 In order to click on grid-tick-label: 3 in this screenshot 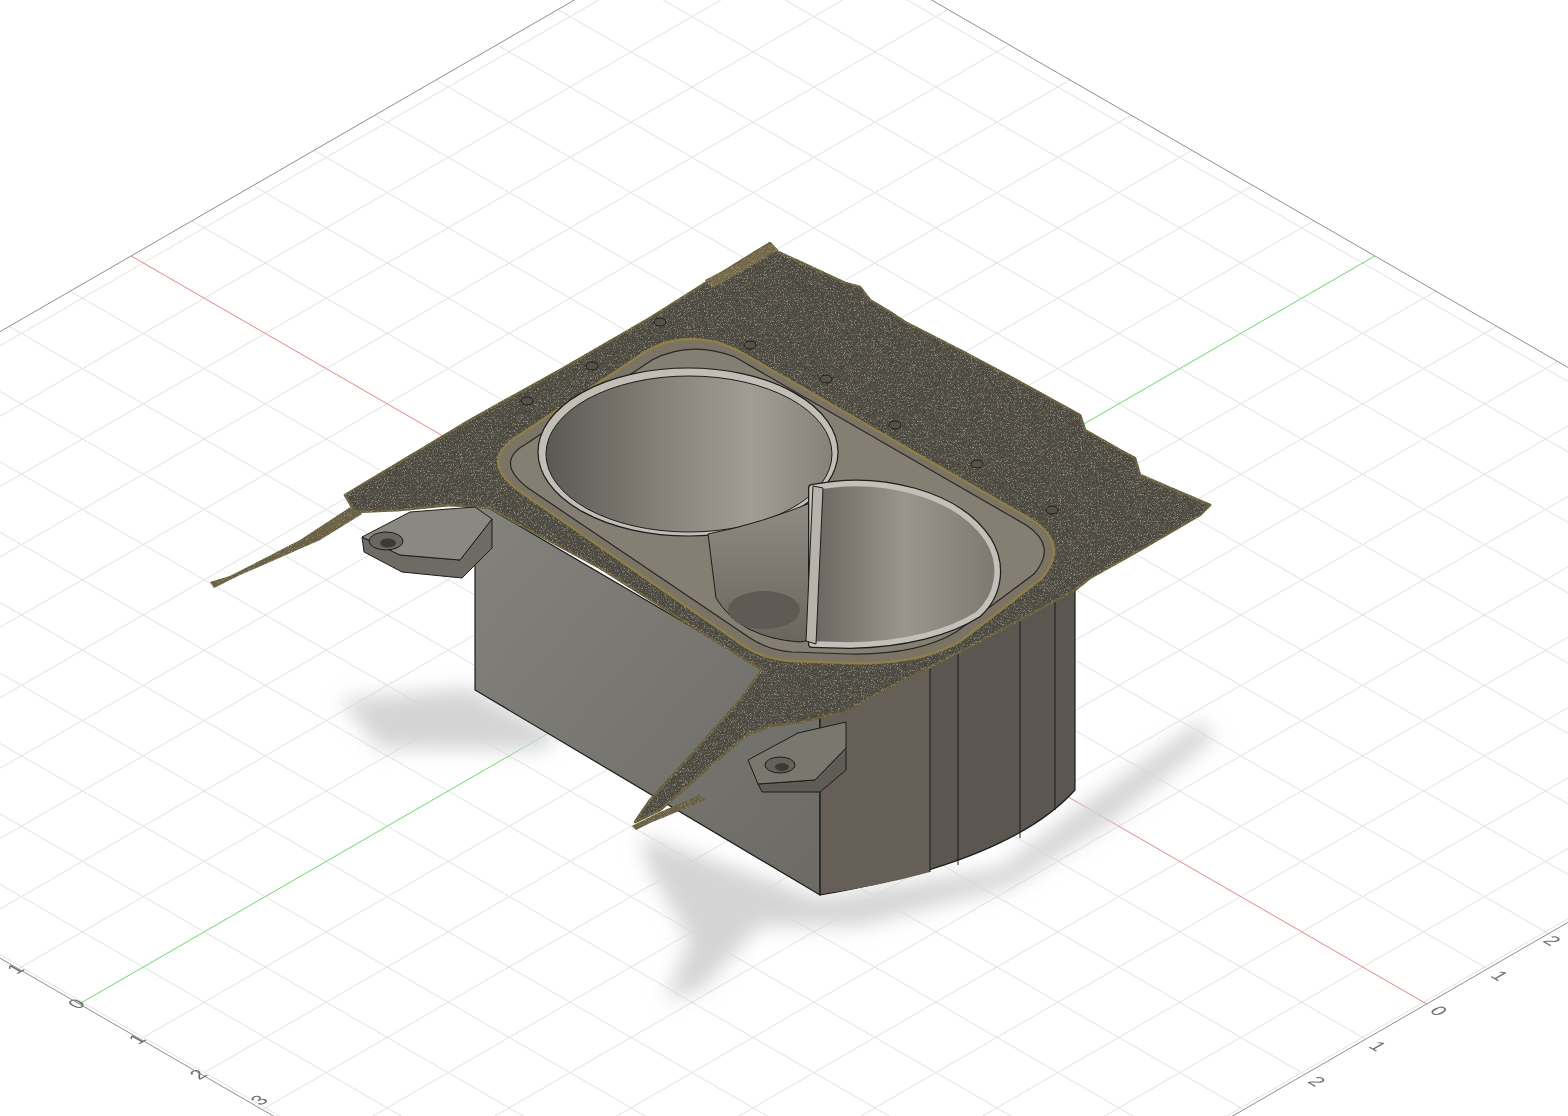, I will do `click(259, 1100)`.